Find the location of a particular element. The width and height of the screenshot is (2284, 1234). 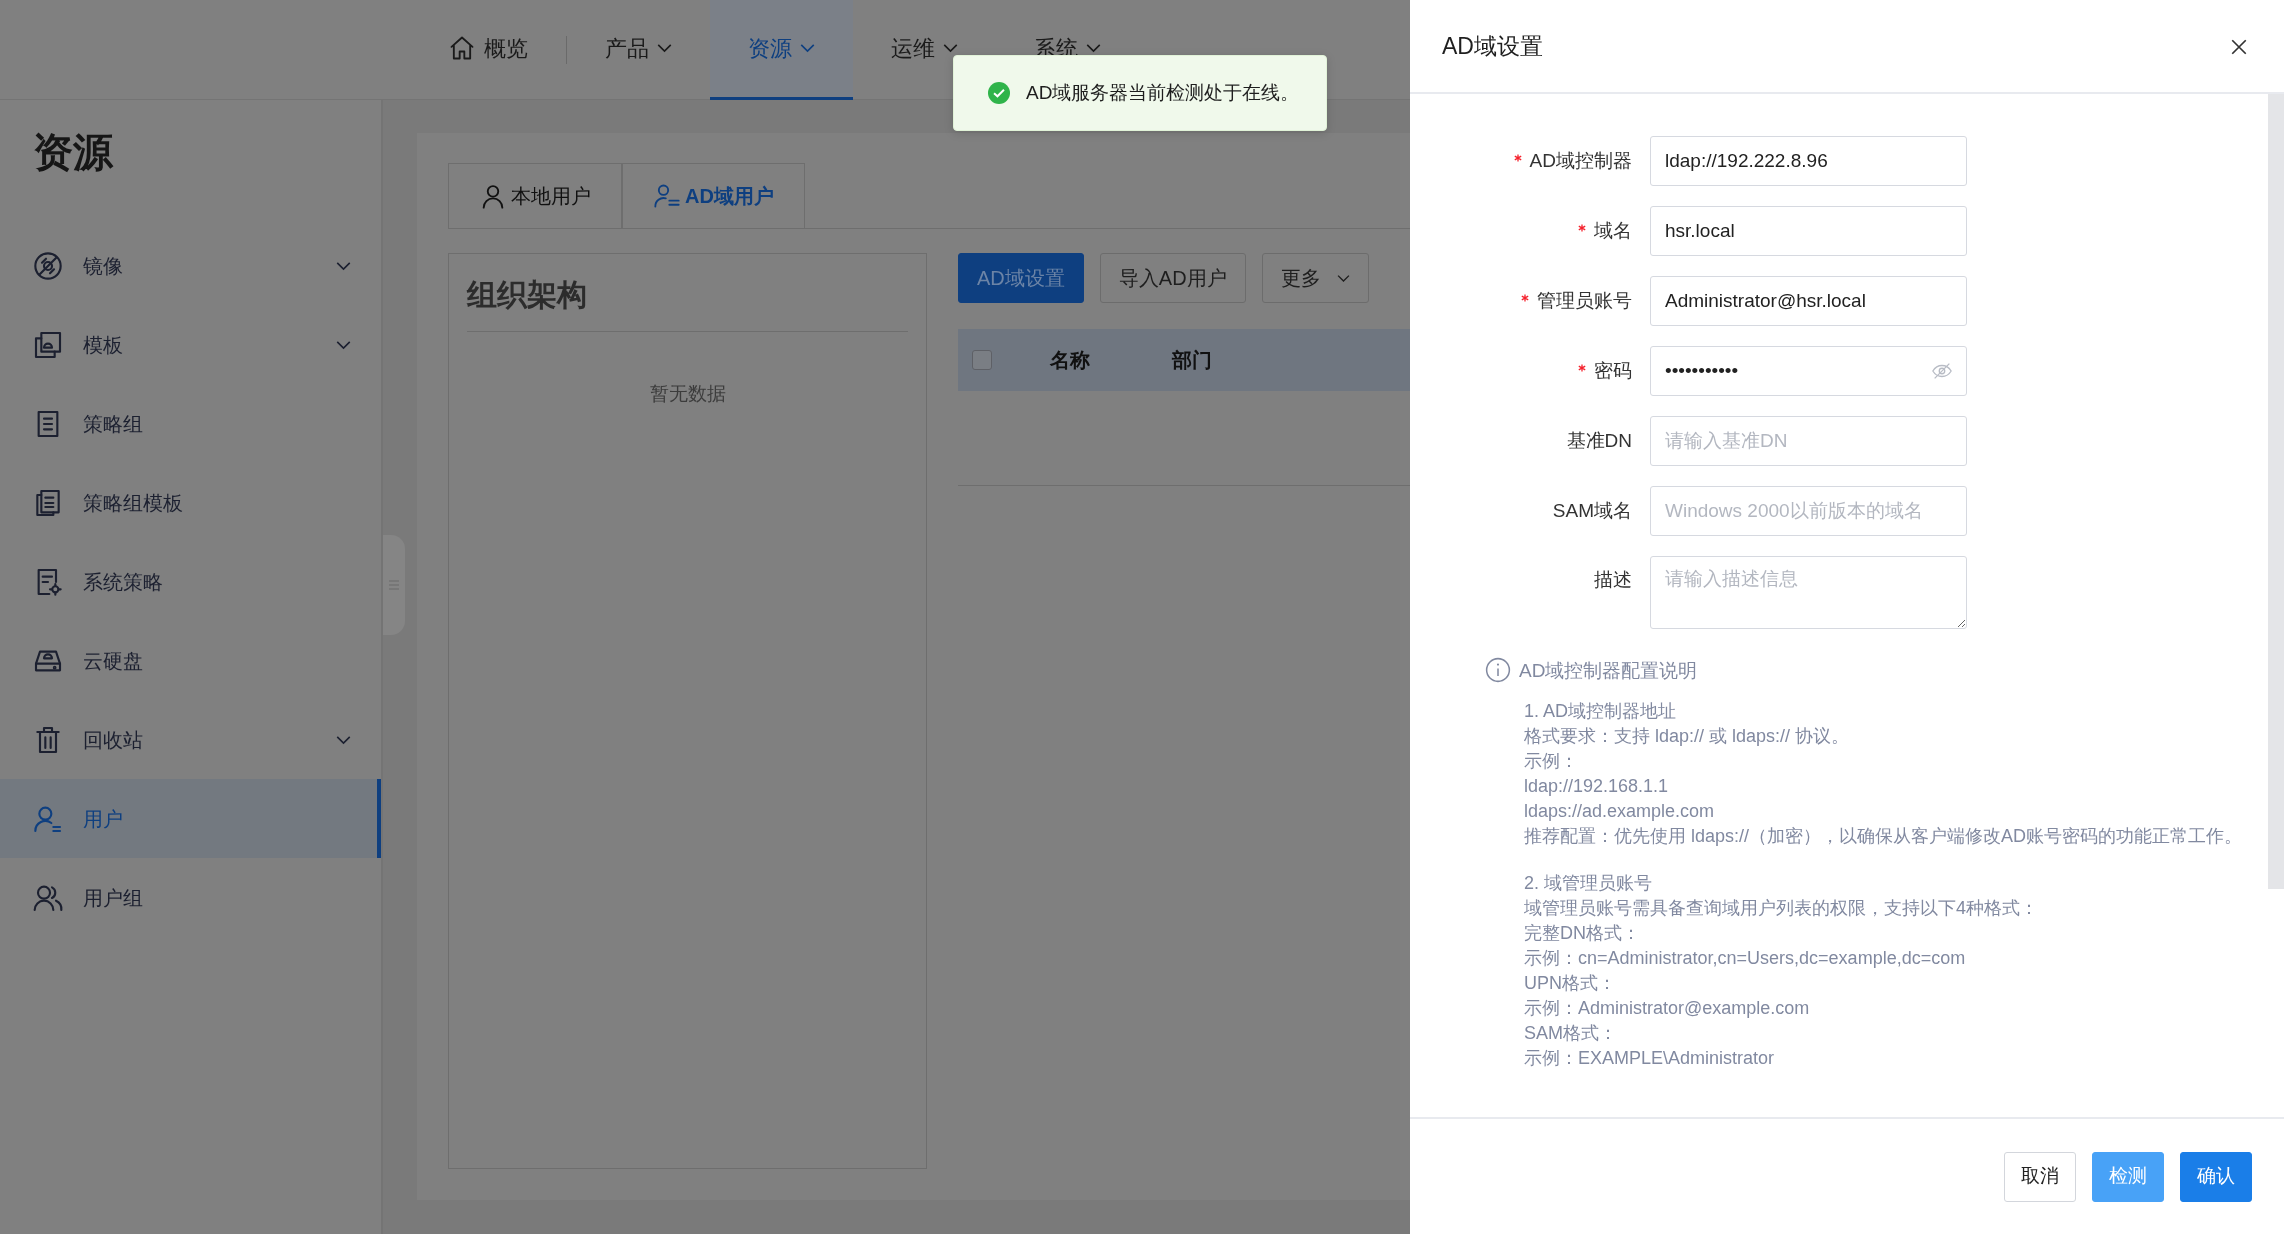

sidebar-item: 策略组 is located at coordinates (190, 423).